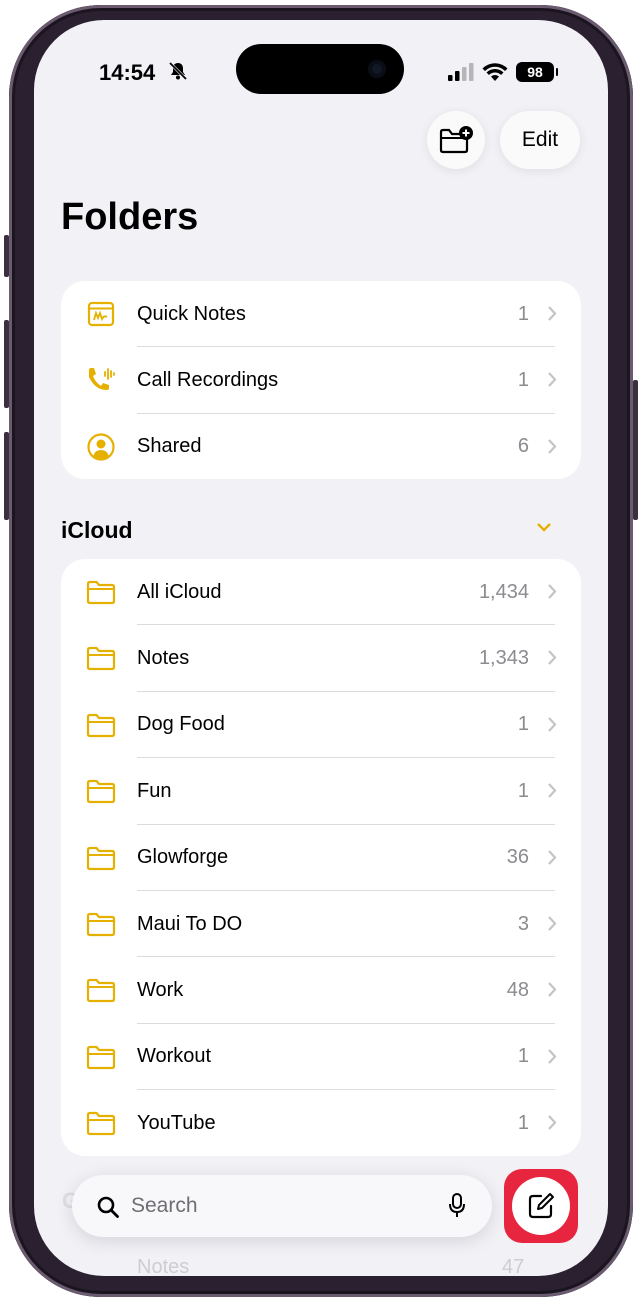 This screenshot has width=642, height=1305. I want to click on compose-icon, so click(541, 1206).